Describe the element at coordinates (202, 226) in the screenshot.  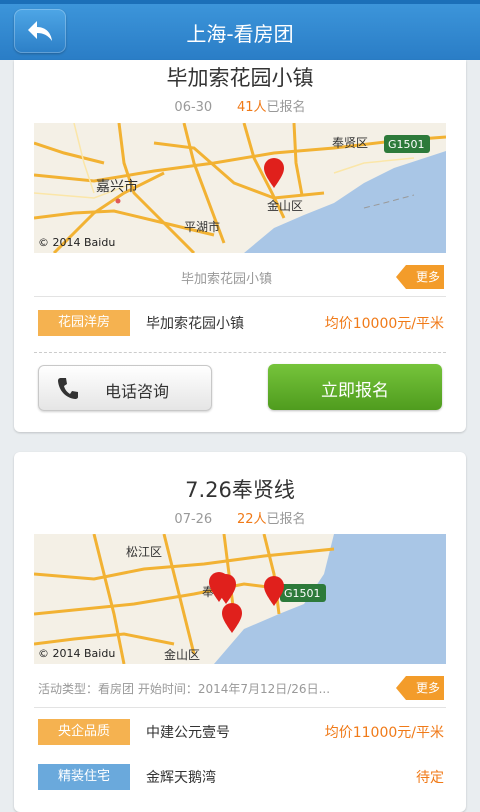
I see `map-label: 平湖市` at that location.